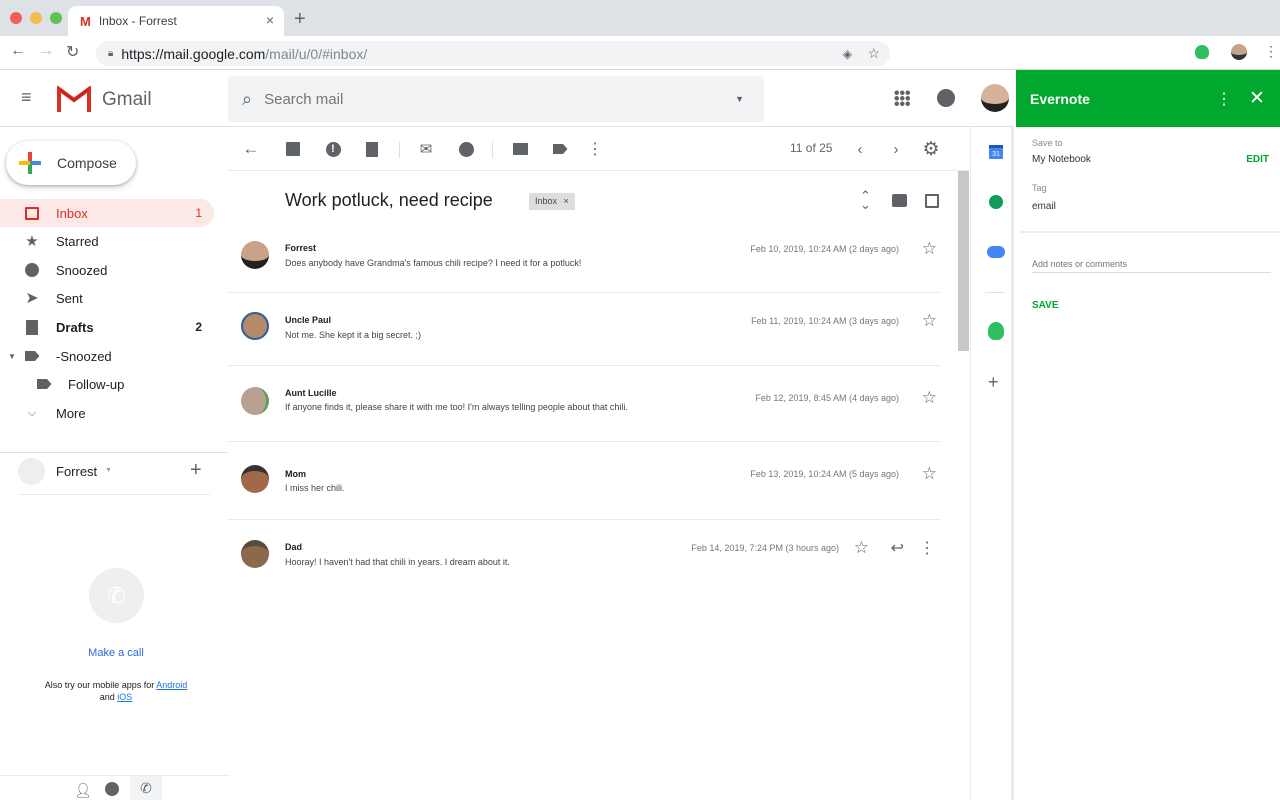 Image resolution: width=1280 pixels, height=800 pixels. I want to click on back-icon: ←, so click(18, 51).